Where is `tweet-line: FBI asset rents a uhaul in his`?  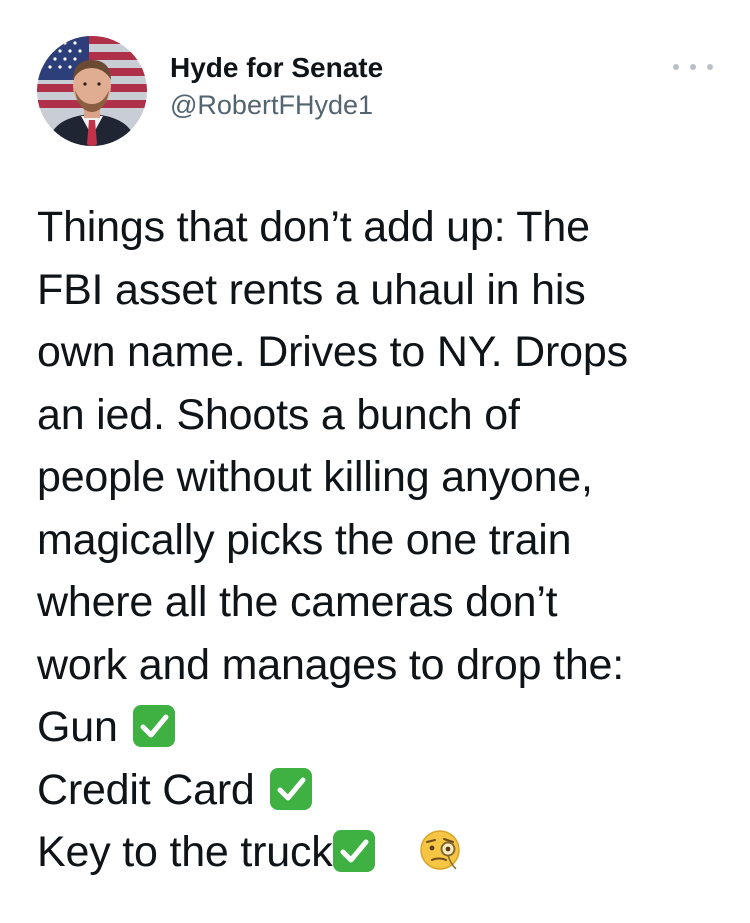
tweet-line: FBI asset rents a uhaul in his is located at coordinates (311, 289).